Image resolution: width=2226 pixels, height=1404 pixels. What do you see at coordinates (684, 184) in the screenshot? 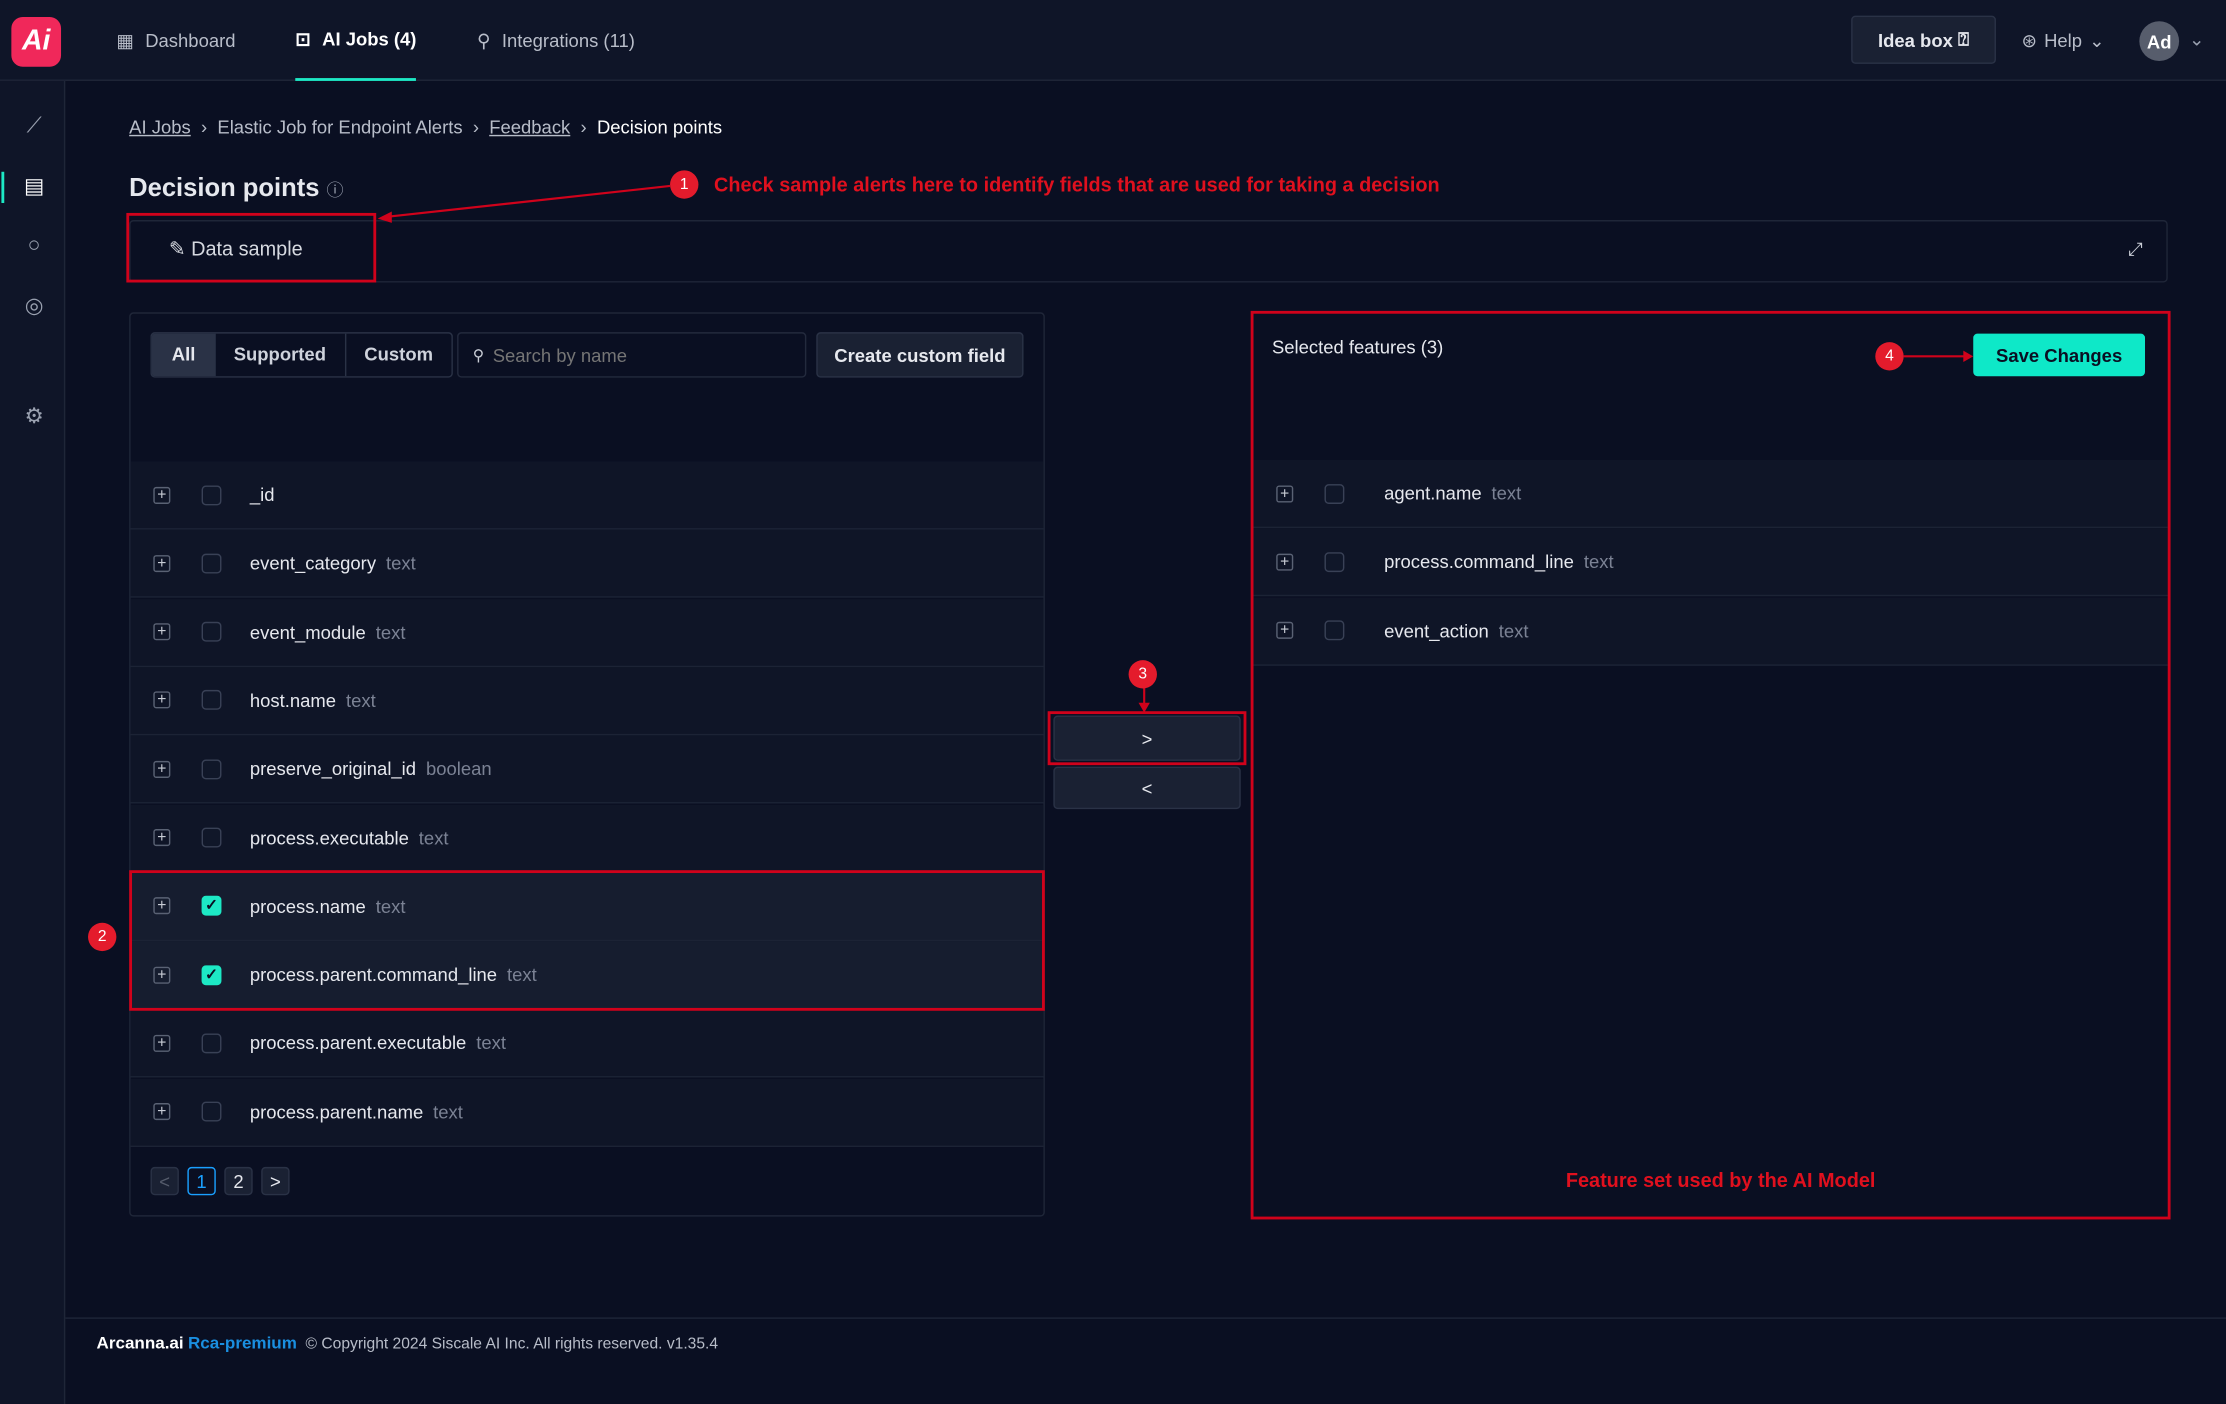
I see `annotation-badge-1: 1` at bounding box center [684, 184].